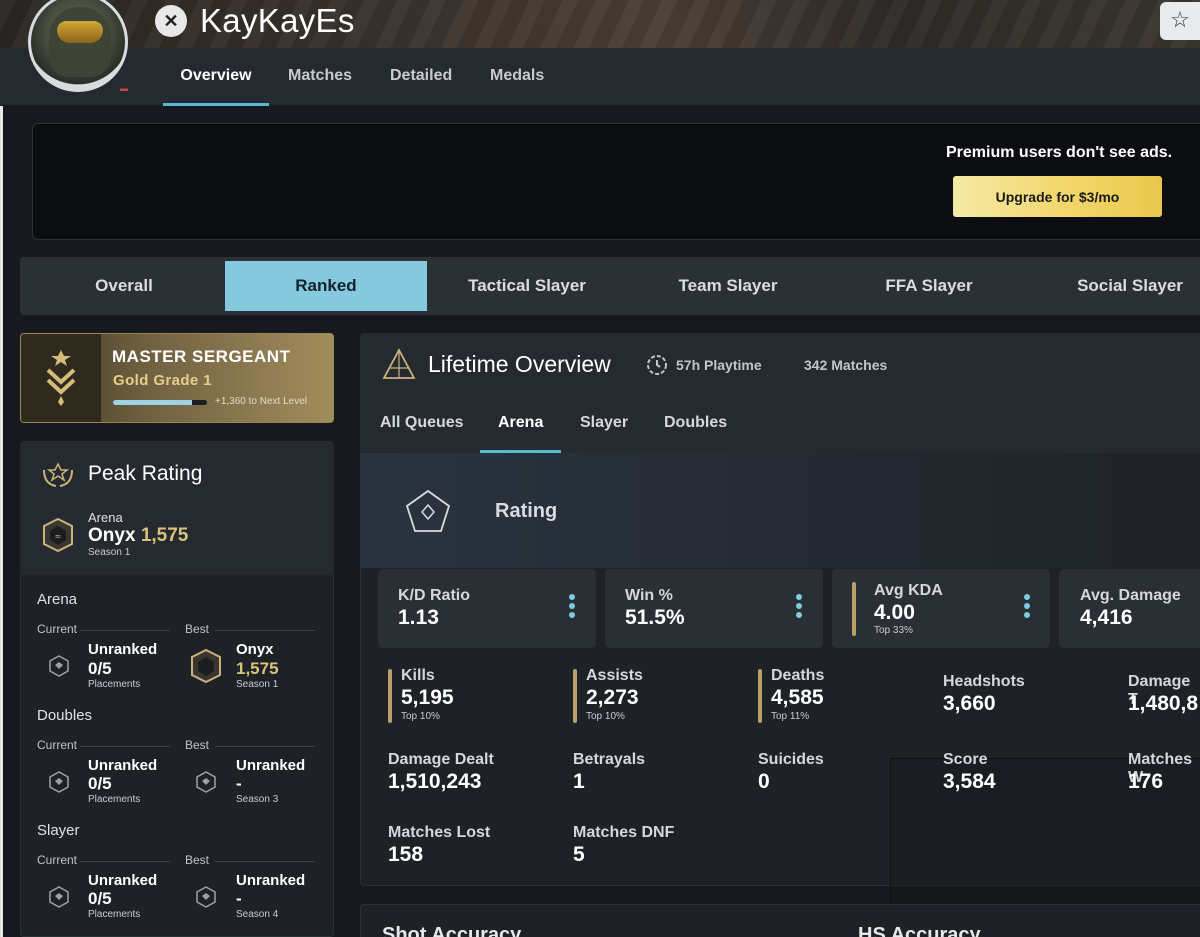 This screenshot has width=1200, height=937. I want to click on playtime: 57h Playtime, so click(719, 365).